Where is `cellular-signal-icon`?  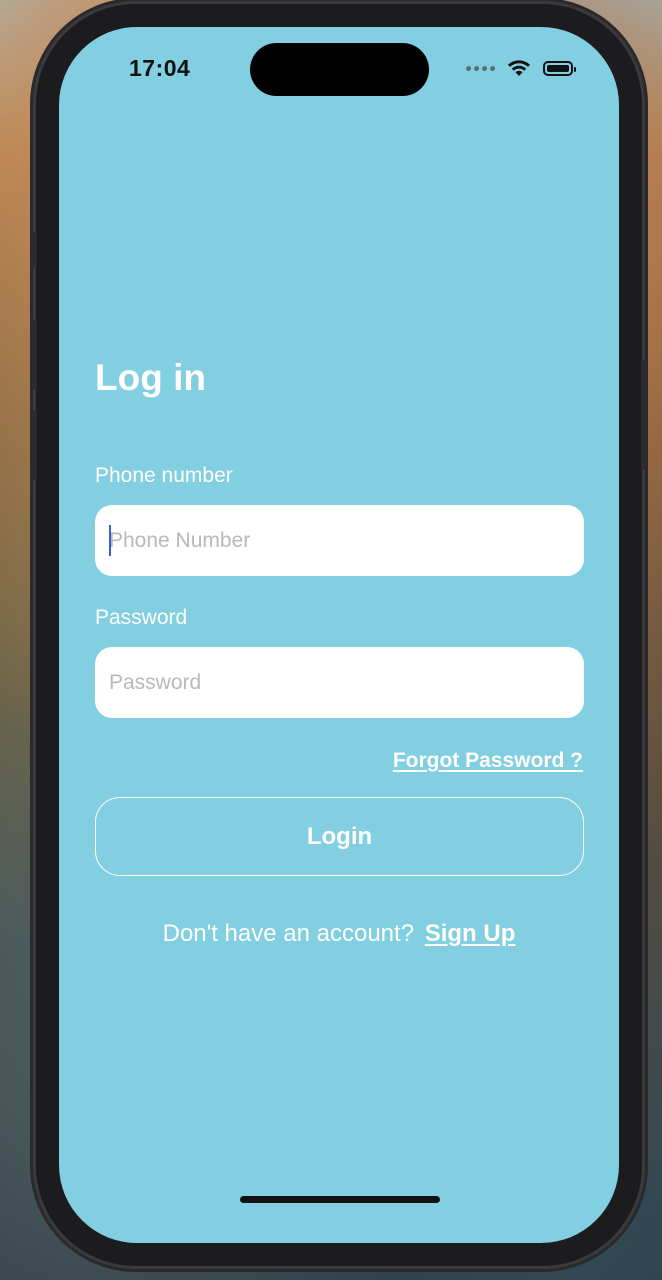 cellular-signal-icon is located at coordinates (480, 68).